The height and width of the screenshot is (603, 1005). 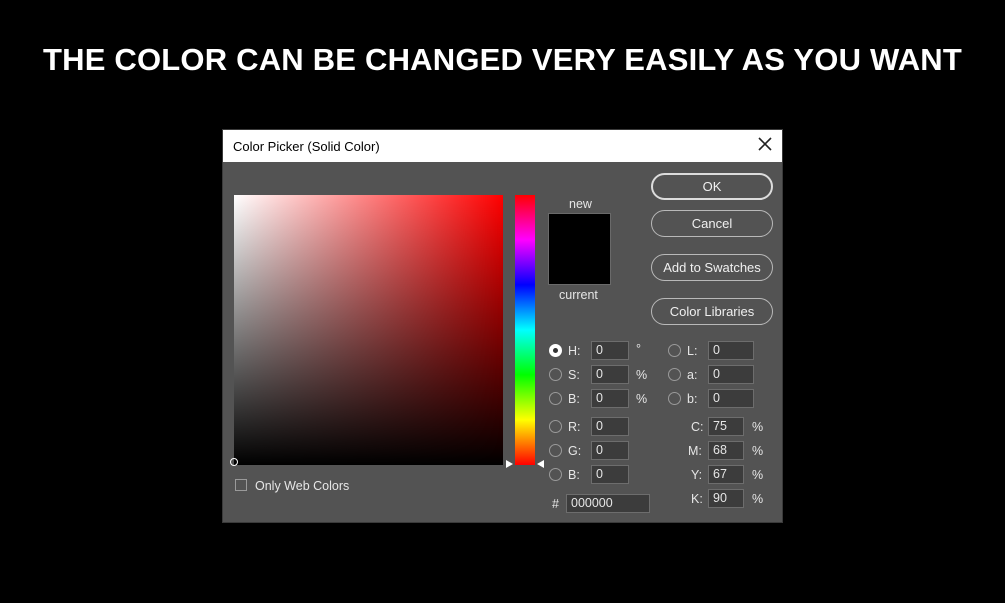 What do you see at coordinates (726, 498) in the screenshot?
I see `black-input: 90` at bounding box center [726, 498].